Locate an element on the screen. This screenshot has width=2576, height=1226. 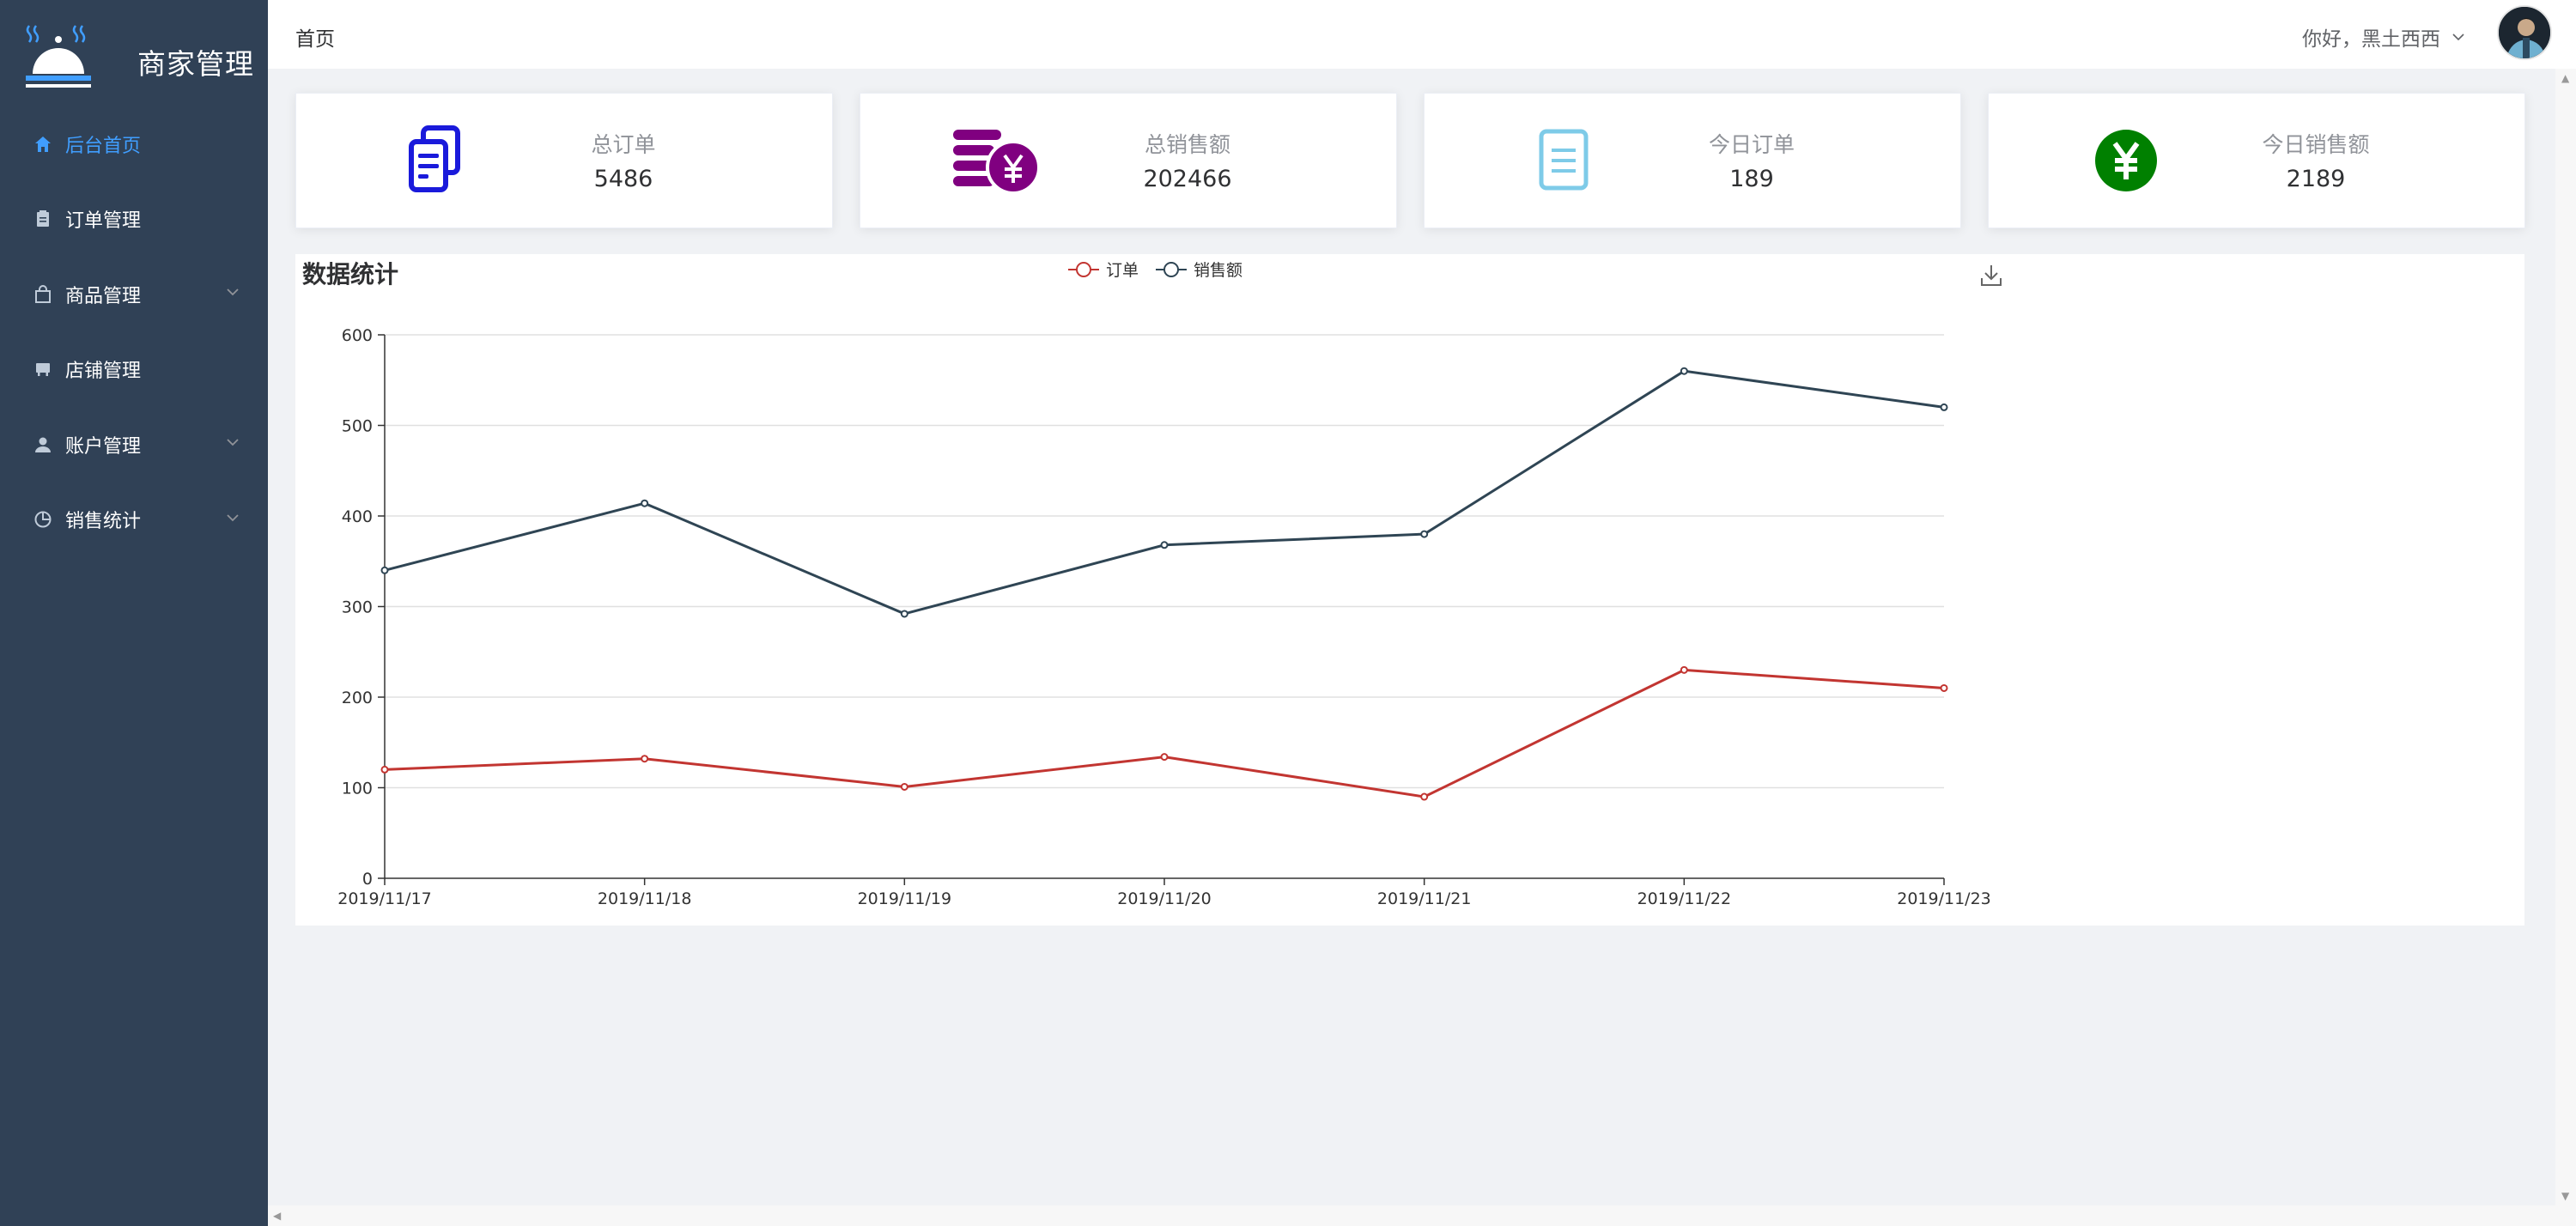
sidebar-menu: 后台首页 订单管理 商品管理 店铺管理 账户管理 销售统计 is located at coordinates (134, 331).